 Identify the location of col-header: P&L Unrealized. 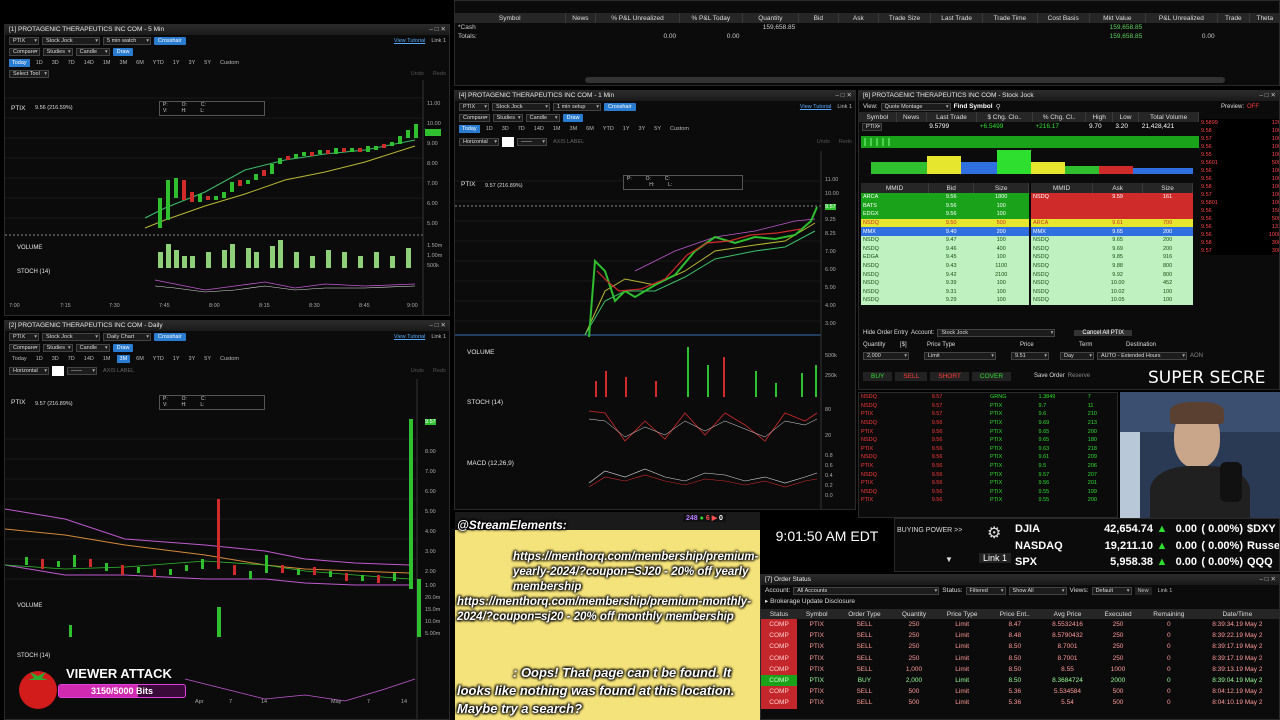
(1182, 18).